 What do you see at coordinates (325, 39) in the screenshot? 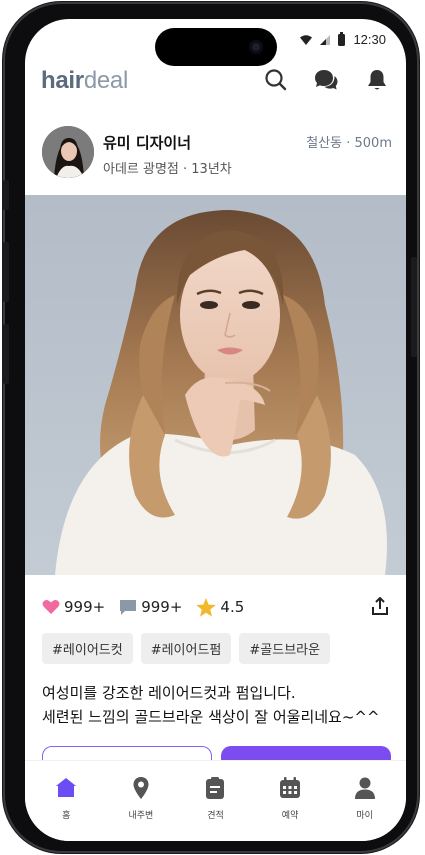
I see `signal-icon` at bounding box center [325, 39].